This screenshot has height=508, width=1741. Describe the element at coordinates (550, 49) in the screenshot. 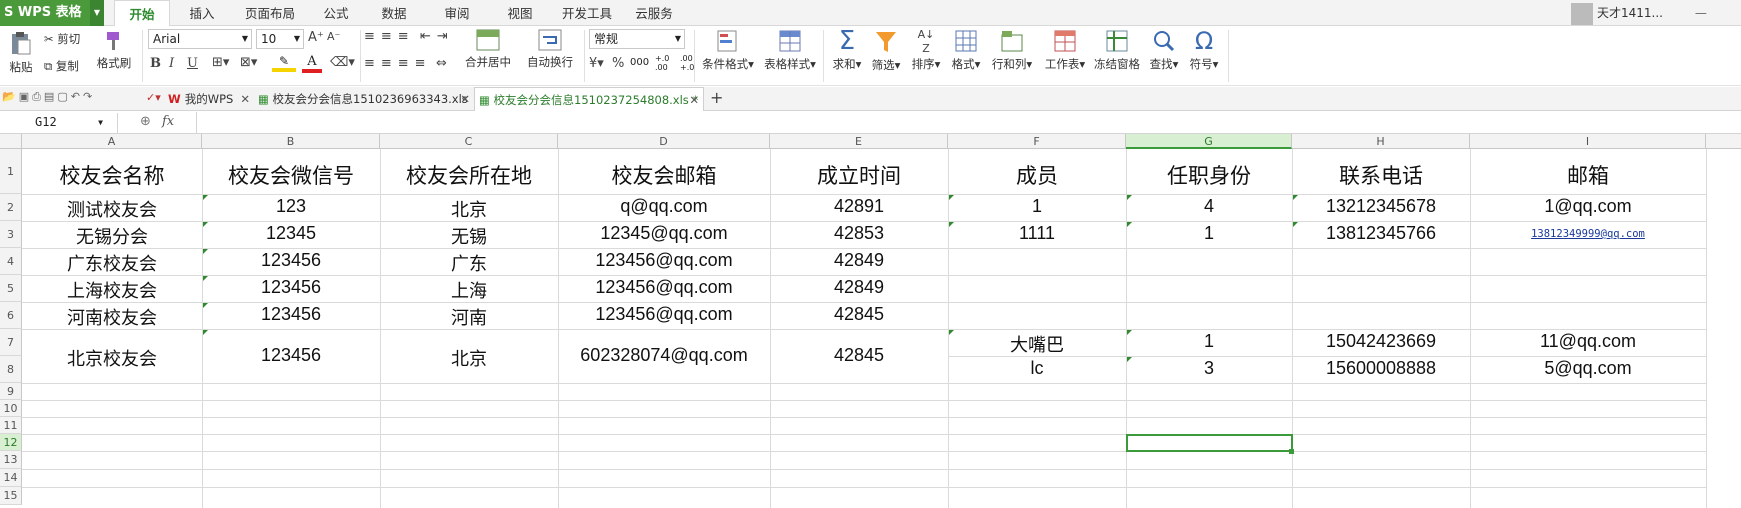

I see `wrap-text-button: 自动换行` at that location.